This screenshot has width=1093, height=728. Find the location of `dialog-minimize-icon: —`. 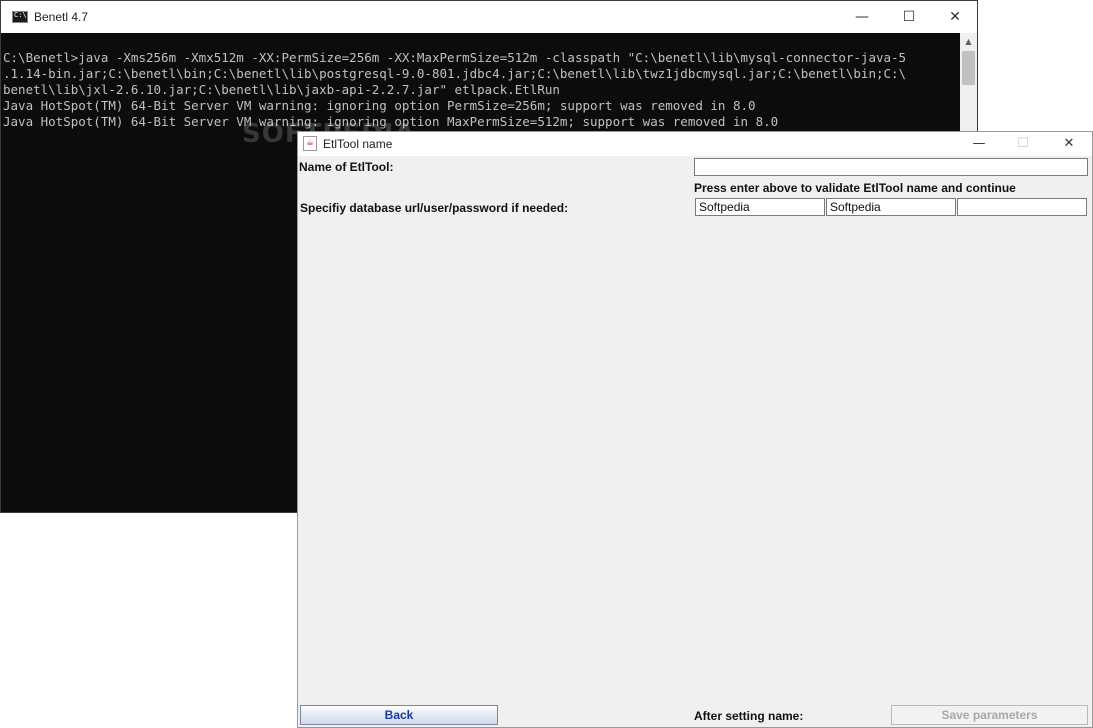

dialog-minimize-icon: — is located at coordinates (979, 144).